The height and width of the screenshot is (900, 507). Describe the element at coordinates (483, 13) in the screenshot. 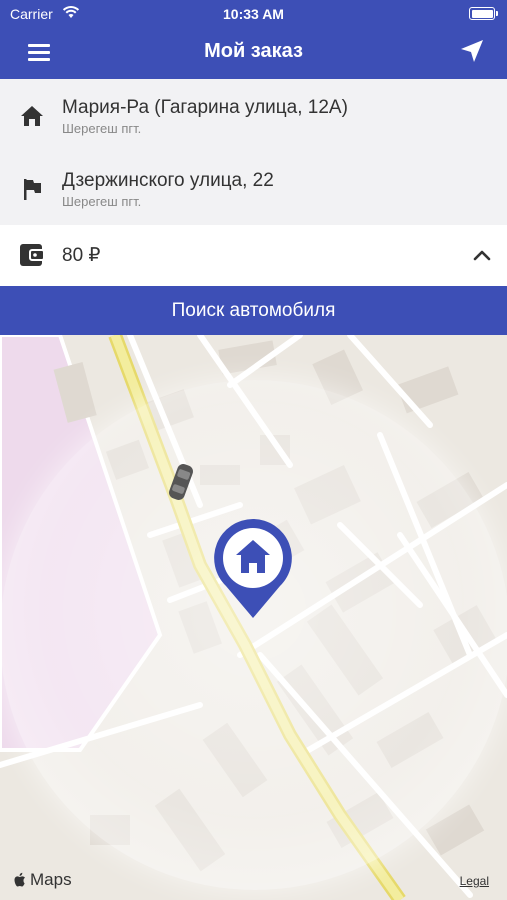

I see `battery-icon` at that location.